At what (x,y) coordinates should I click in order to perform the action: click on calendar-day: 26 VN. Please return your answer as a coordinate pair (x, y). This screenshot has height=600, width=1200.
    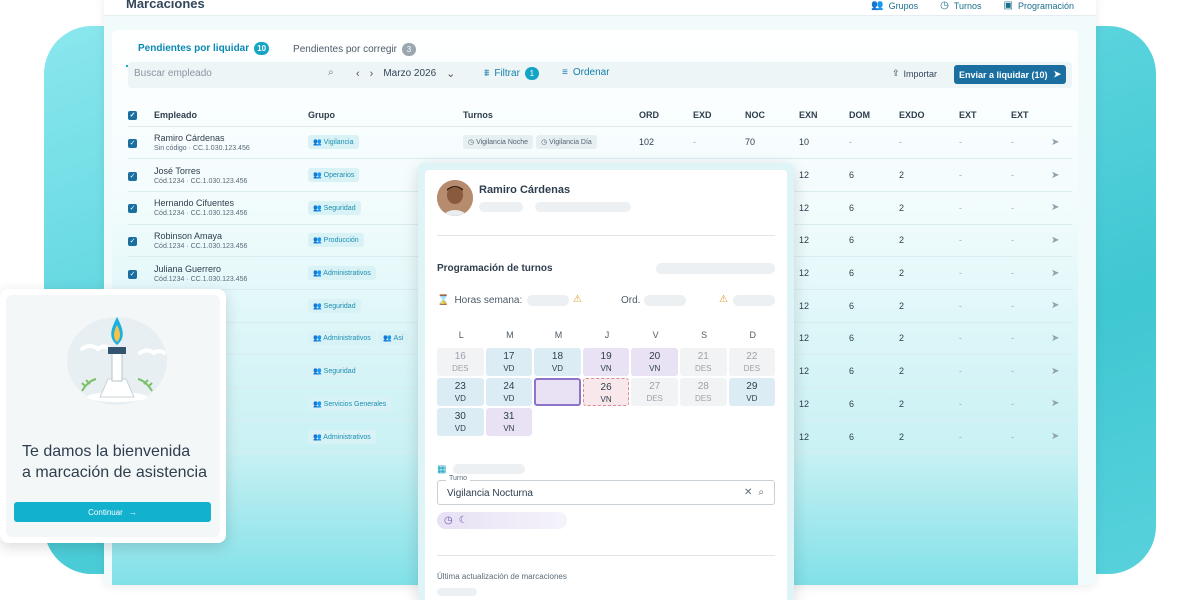
    Looking at the image, I should click on (606, 392).